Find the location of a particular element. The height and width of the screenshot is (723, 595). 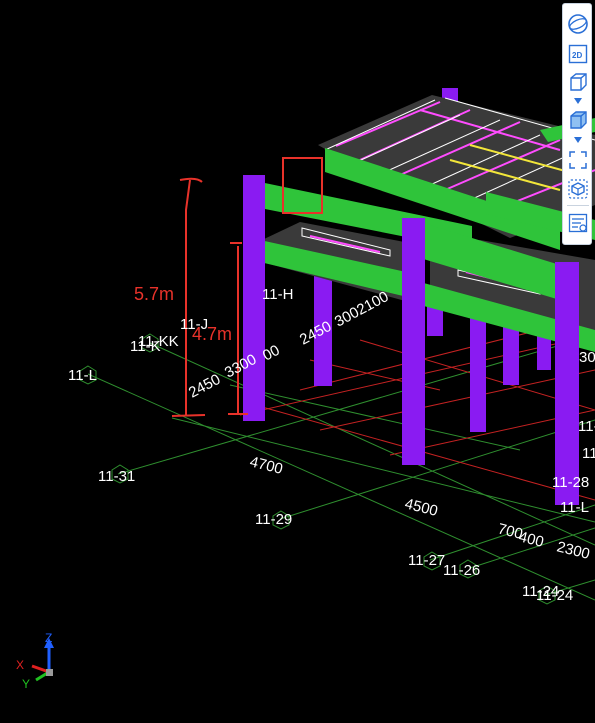

view-toolbar: 2D is located at coordinates (577, 124).